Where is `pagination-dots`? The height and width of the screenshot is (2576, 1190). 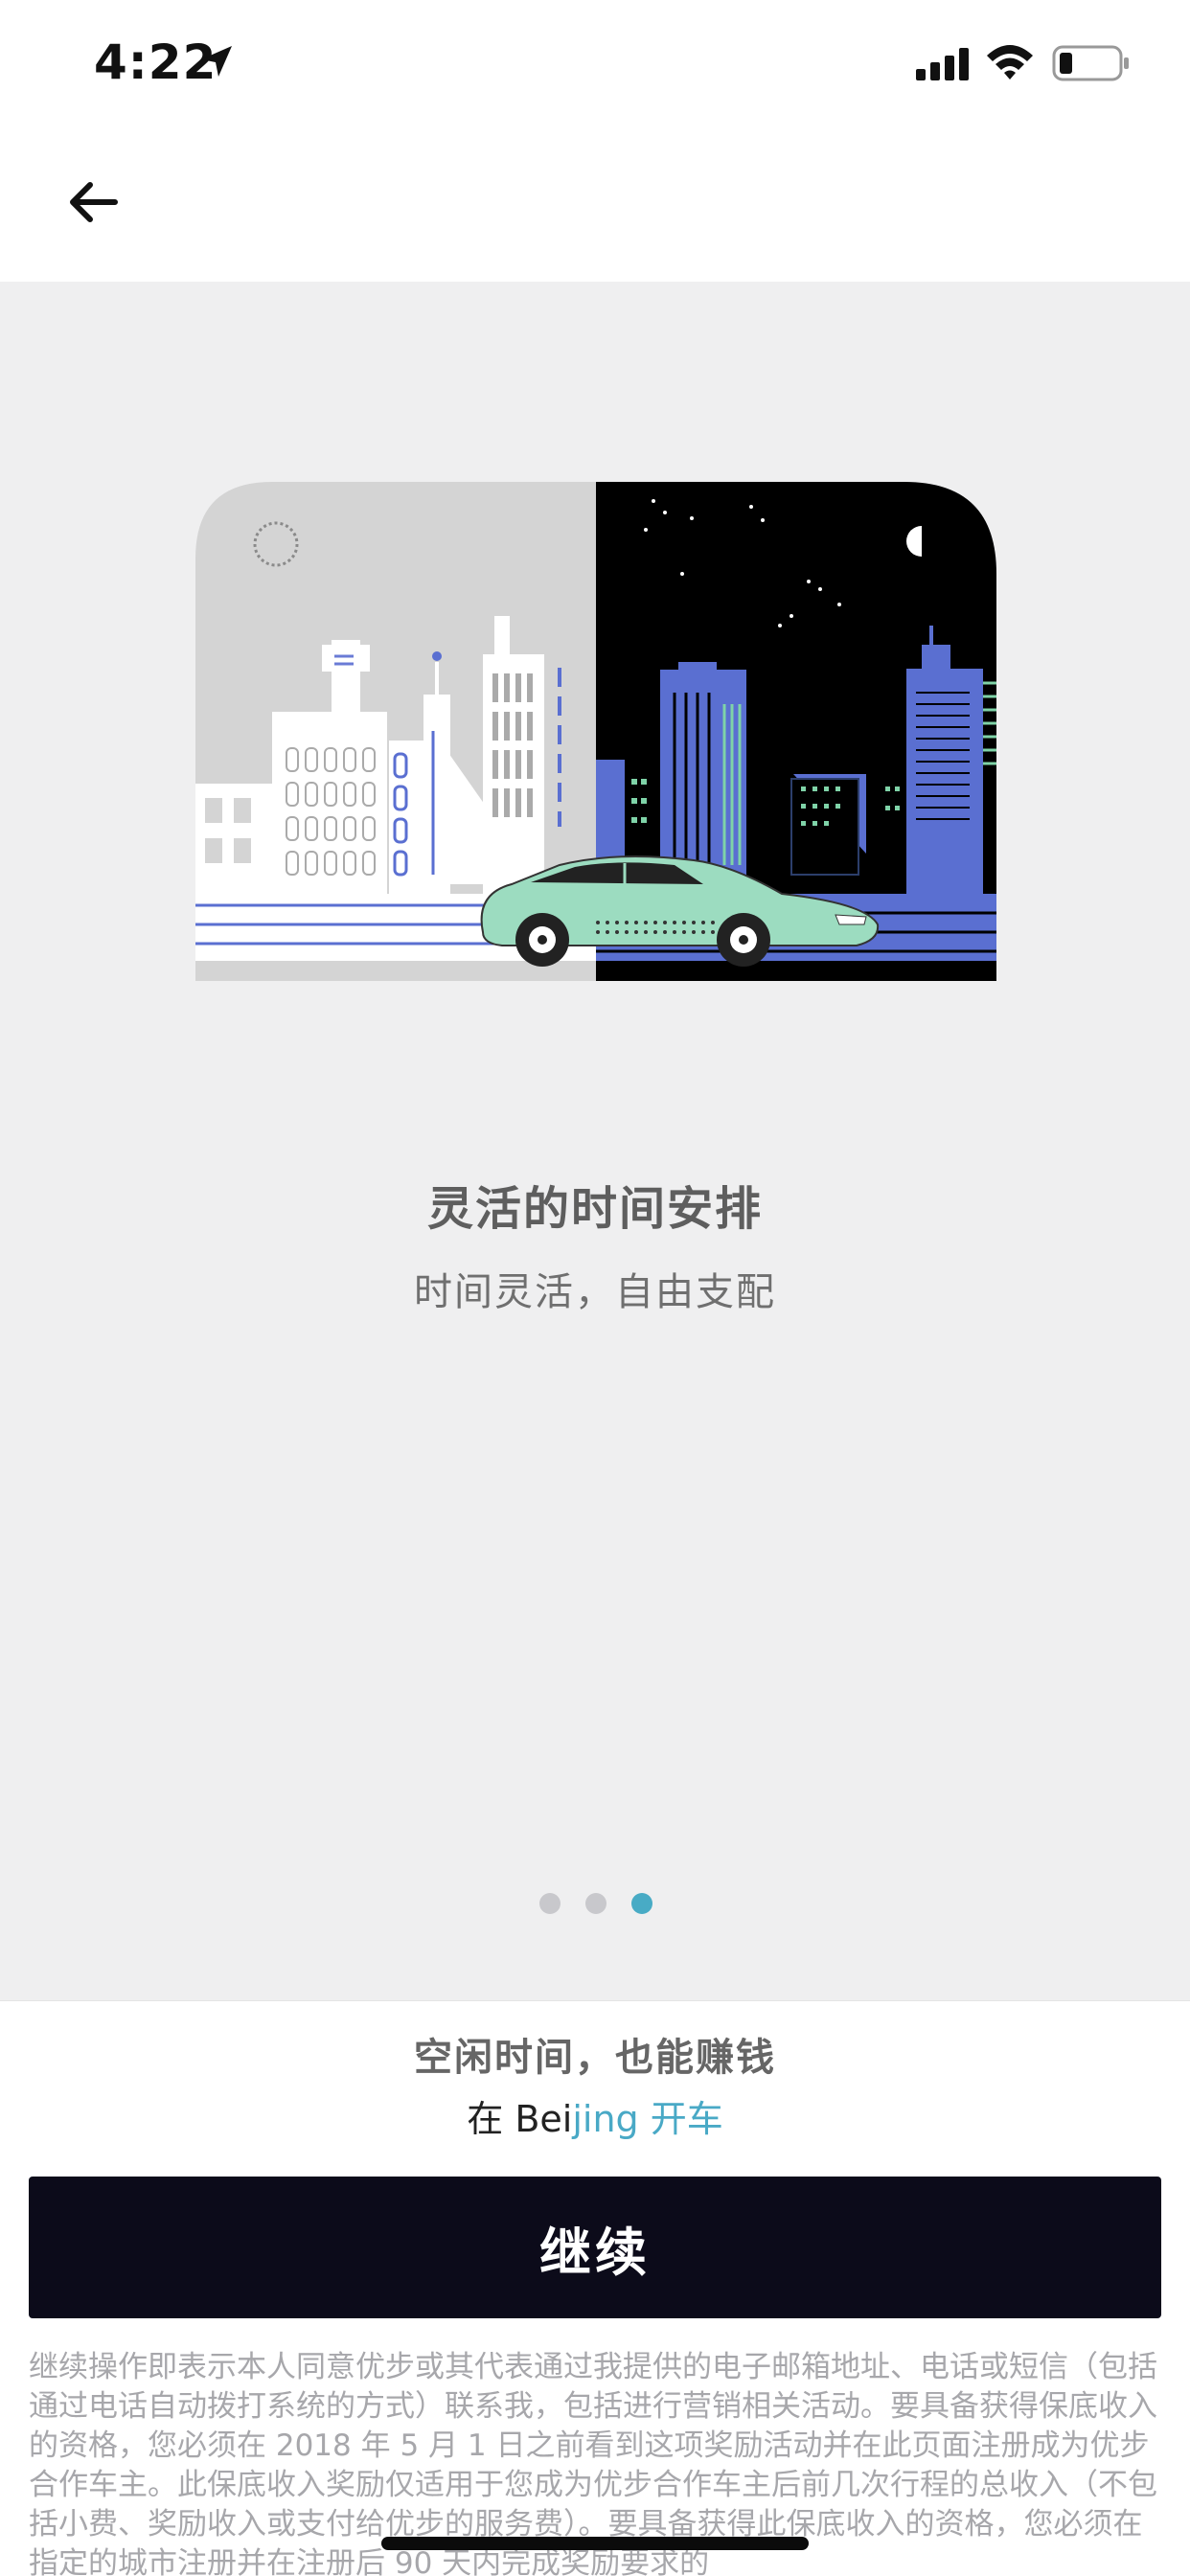
pagination-dots is located at coordinates (595, 1904).